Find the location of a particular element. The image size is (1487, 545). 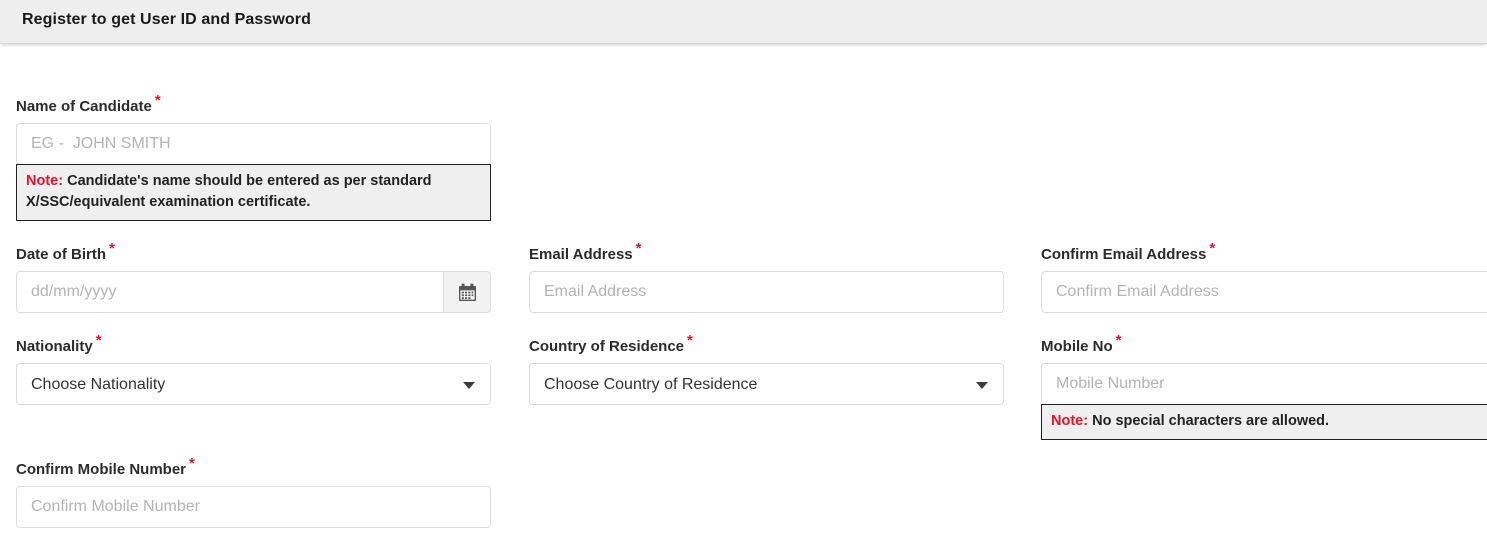

country-of-residence-select: Choose Country of Residence is located at coordinates (766, 384).